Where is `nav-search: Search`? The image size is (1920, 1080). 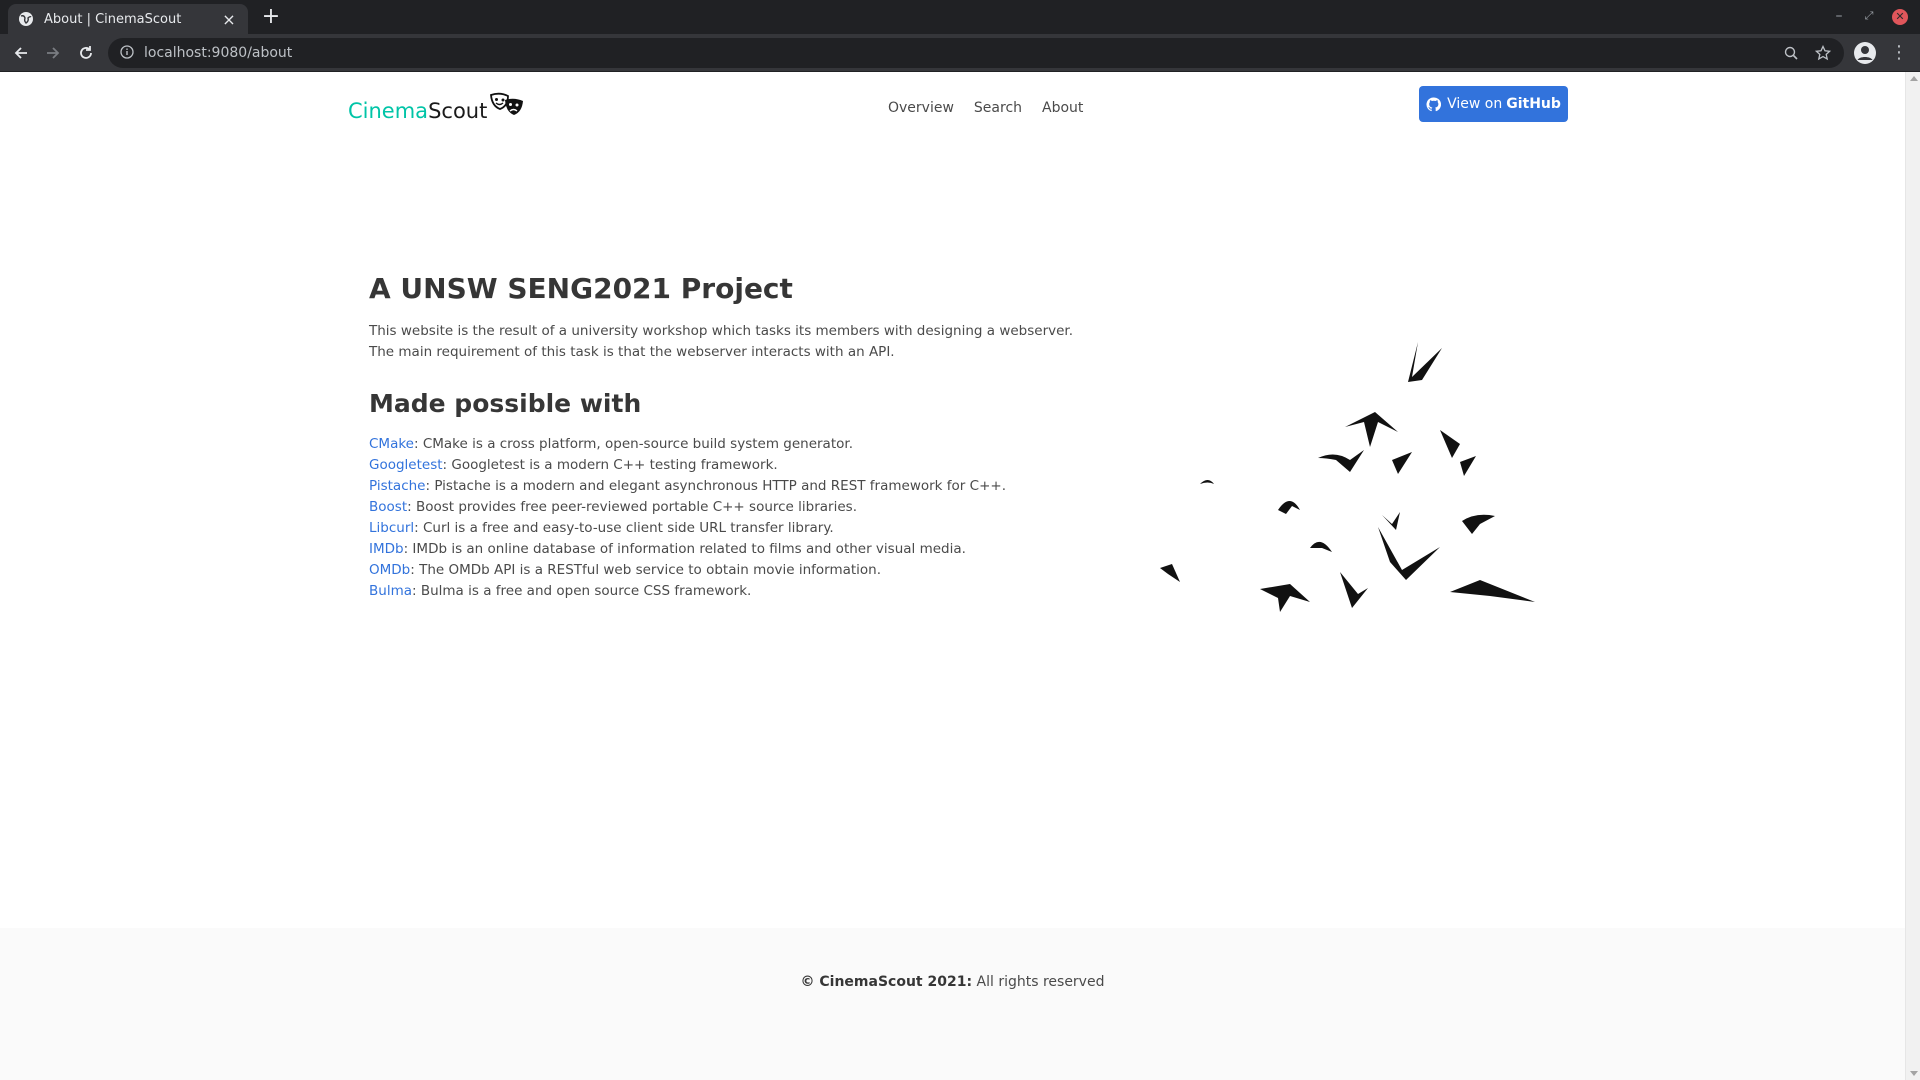
nav-search: Search is located at coordinates (998, 108).